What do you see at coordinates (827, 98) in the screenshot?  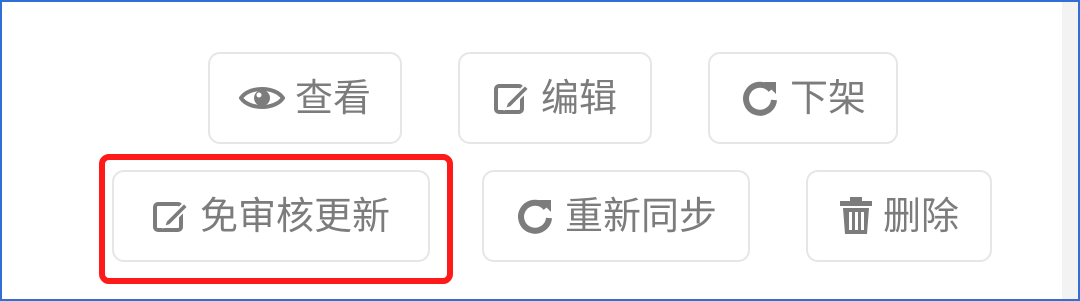 I see `delist-button-label: 下架` at bounding box center [827, 98].